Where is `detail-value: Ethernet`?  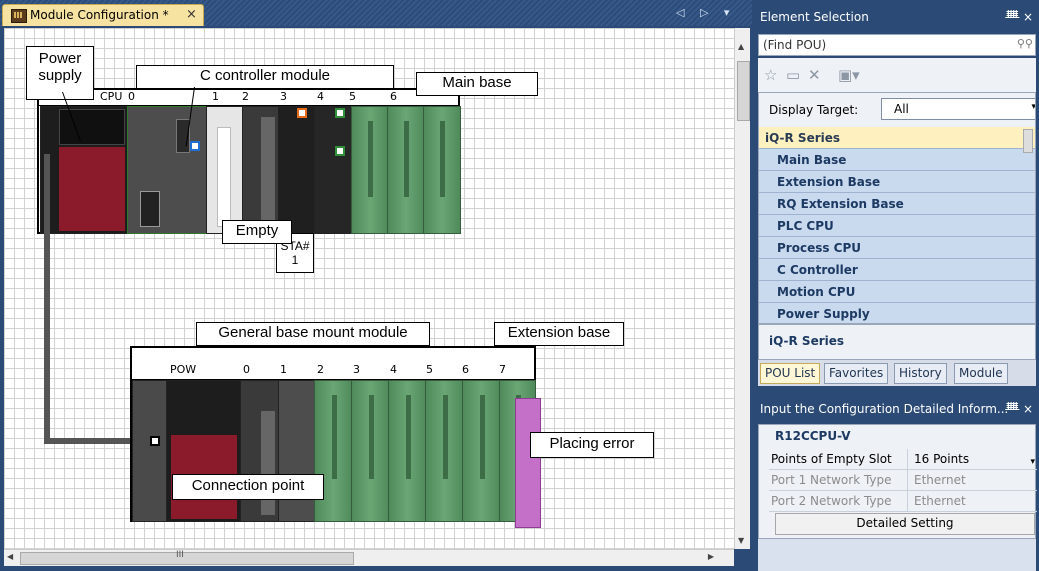 detail-value: Ethernet is located at coordinates (972, 480).